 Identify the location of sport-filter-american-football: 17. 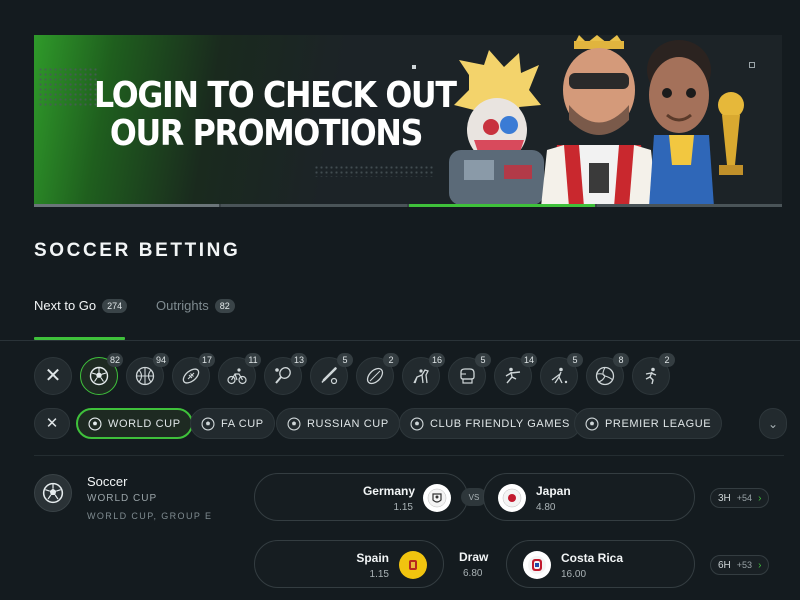
(193, 374).